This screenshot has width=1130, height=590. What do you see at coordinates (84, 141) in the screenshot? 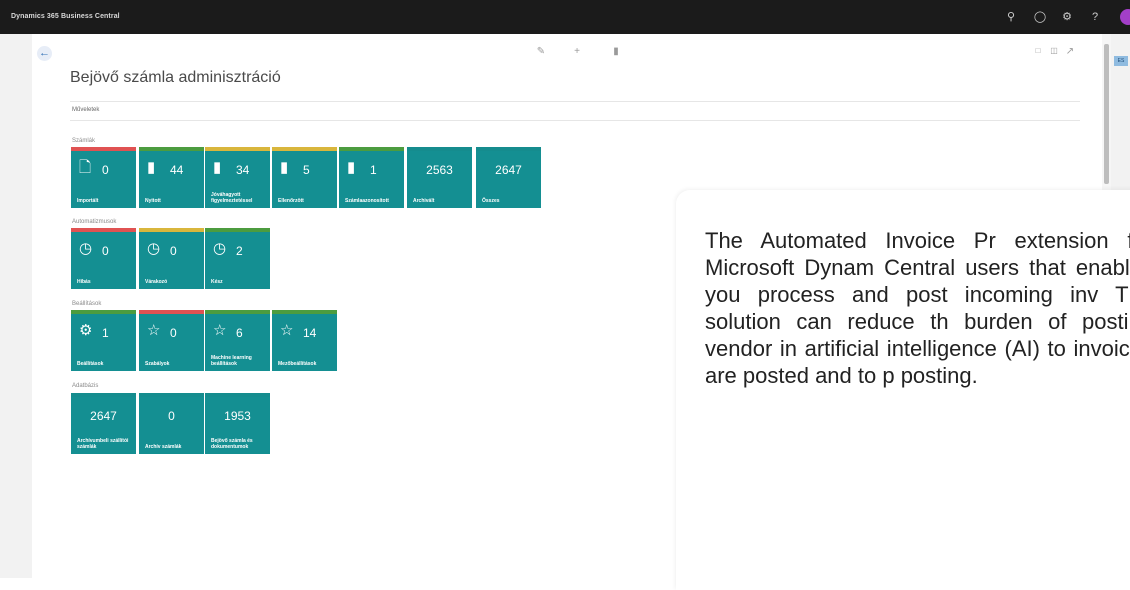
I see `group-label-szamlak: Számlák` at bounding box center [84, 141].